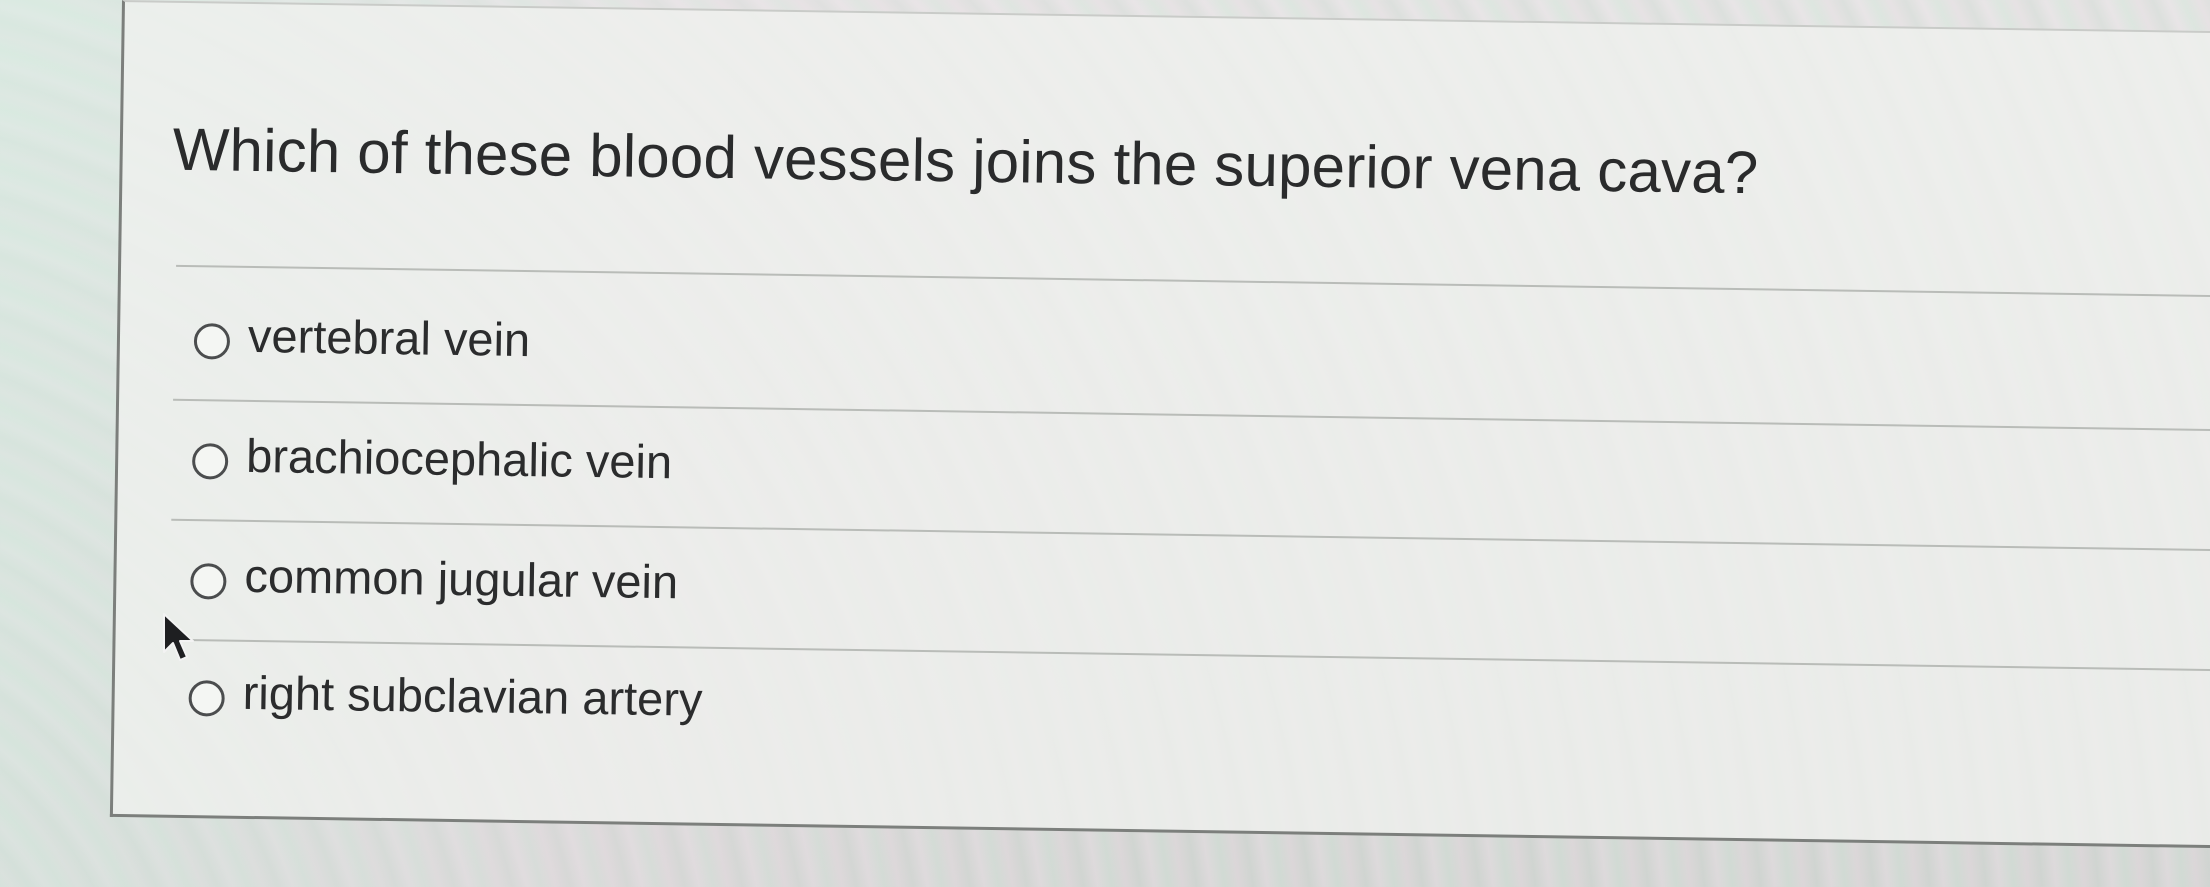  I want to click on mouse-pointer-icon, so click(178, 637).